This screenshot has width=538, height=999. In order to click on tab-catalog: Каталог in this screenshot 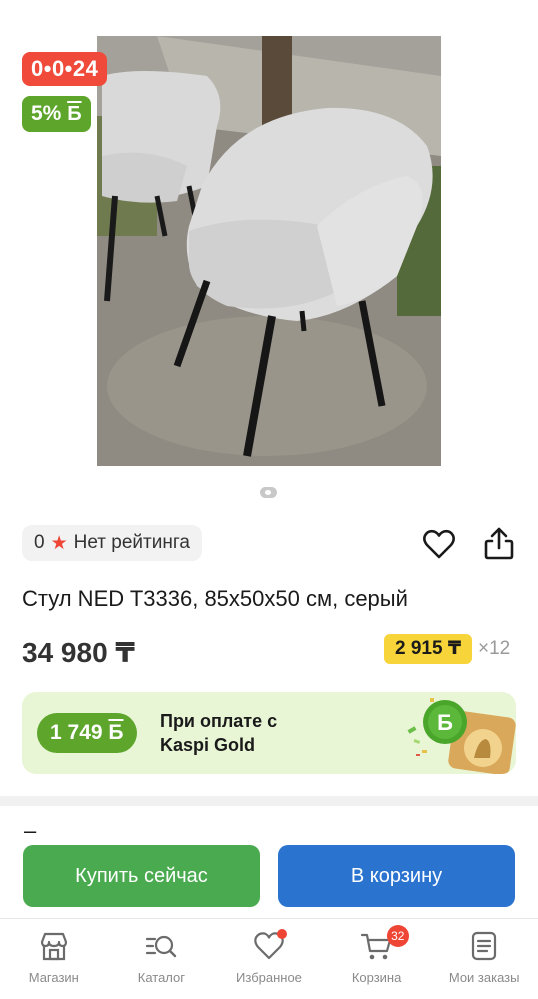, I will do `click(162, 959)`.